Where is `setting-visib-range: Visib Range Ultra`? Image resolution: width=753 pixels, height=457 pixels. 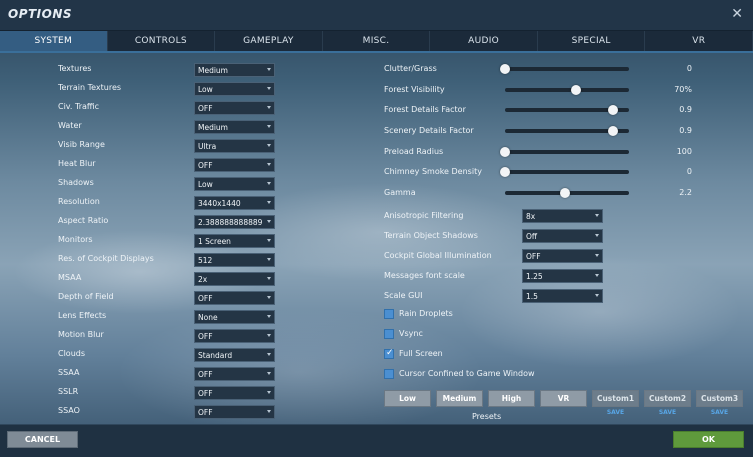
setting-visib-range: Visib Range Ultra is located at coordinates (167, 146).